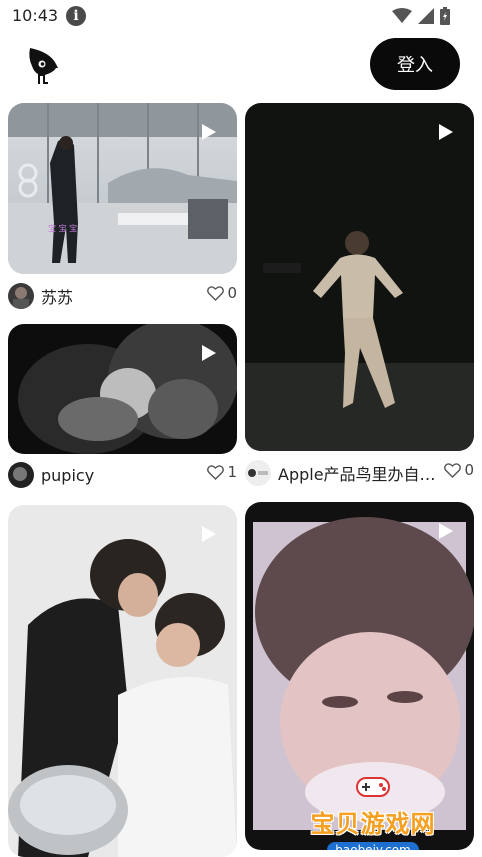  What do you see at coordinates (122, 296) in the screenshot?
I see `card-meta: 苏苏 0` at bounding box center [122, 296].